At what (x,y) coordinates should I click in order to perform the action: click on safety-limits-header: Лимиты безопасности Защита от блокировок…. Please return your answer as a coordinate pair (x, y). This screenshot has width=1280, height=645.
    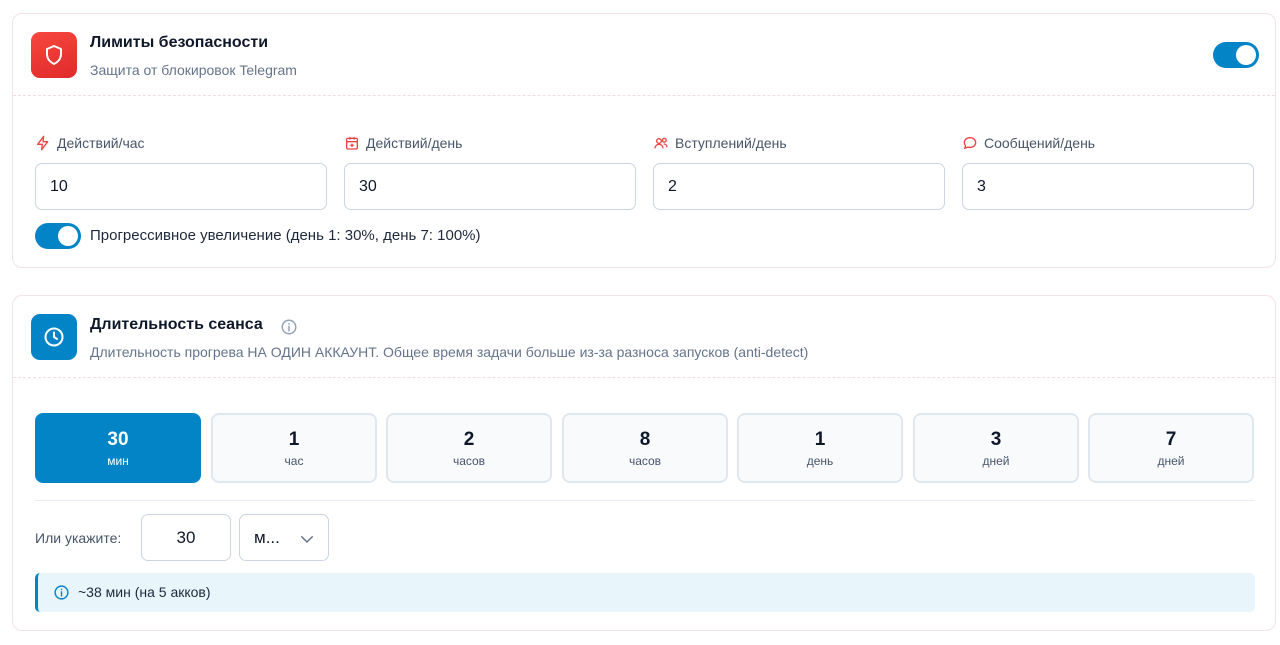
    Looking at the image, I should click on (644, 55).